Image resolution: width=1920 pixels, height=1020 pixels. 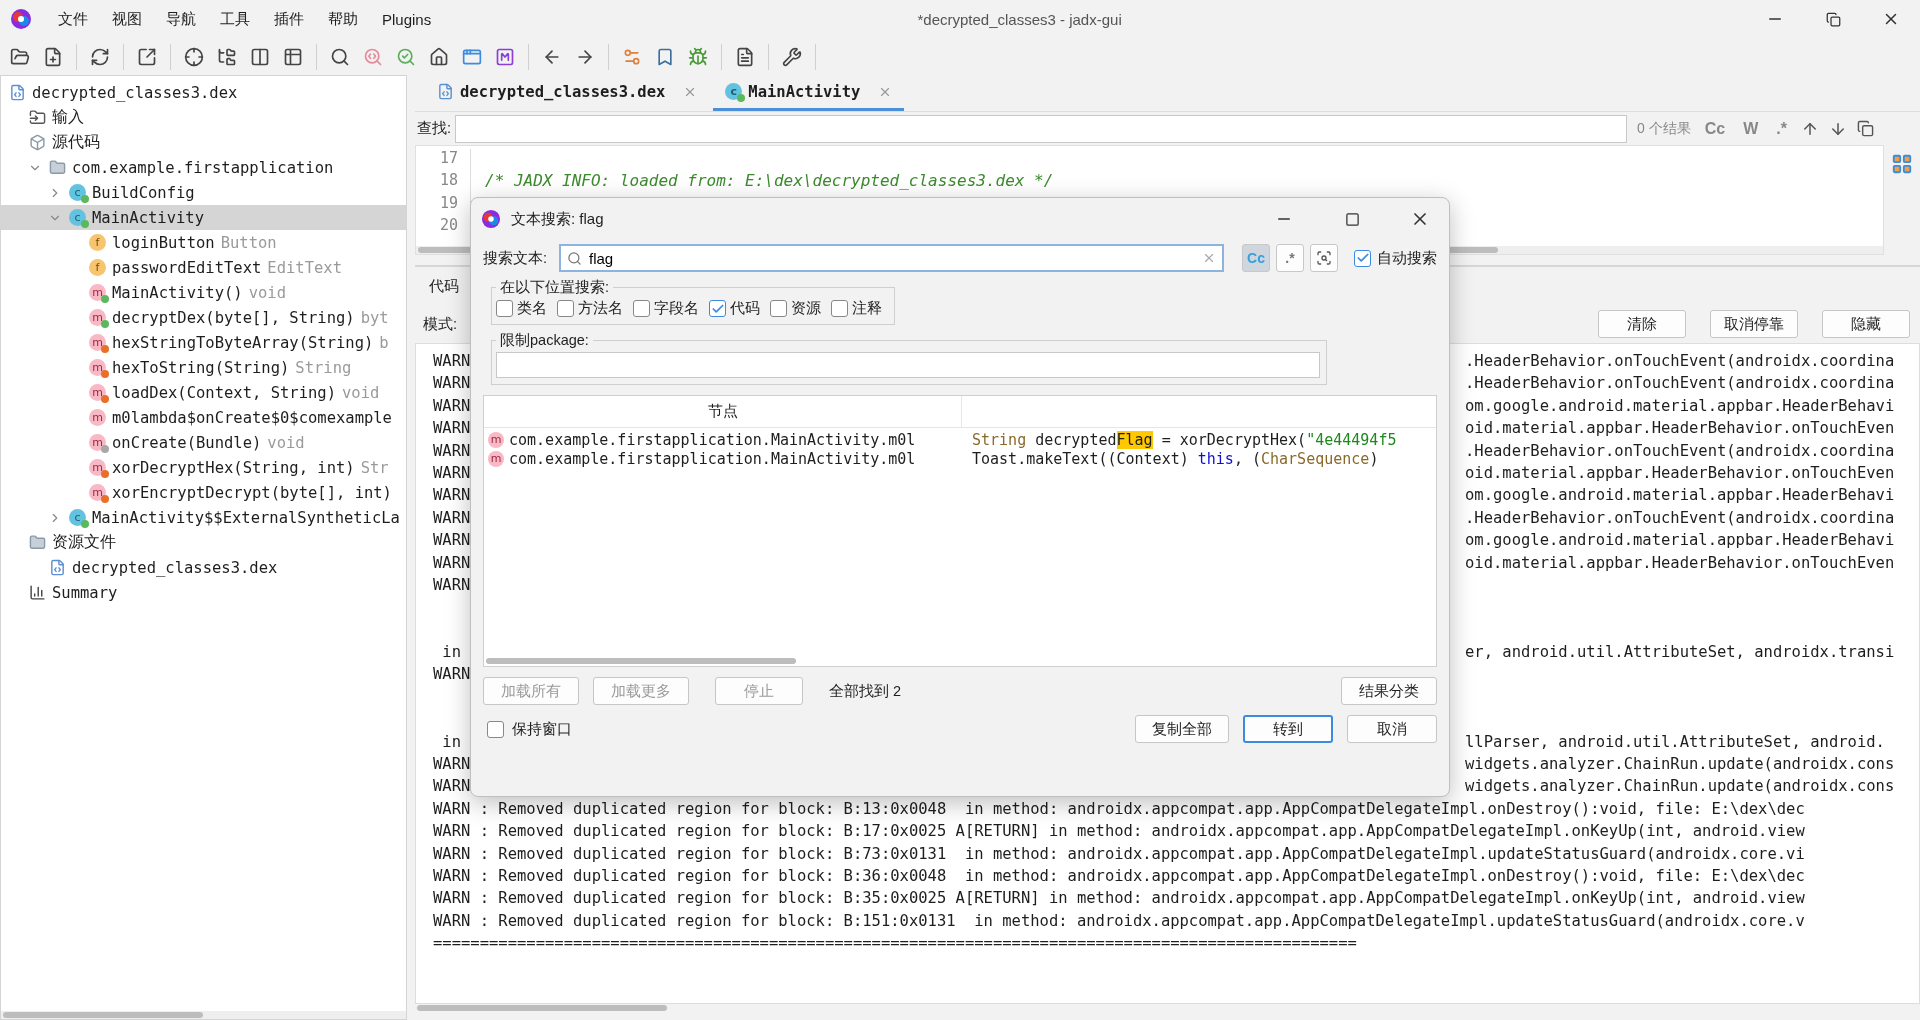 I want to click on package-field, so click(x=908, y=365).